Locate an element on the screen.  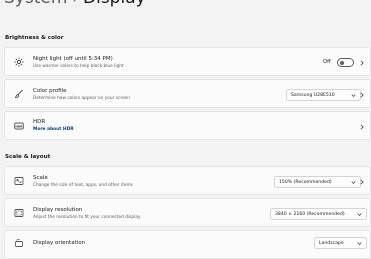
display-orientation-dropdown: Landscape is located at coordinates (340, 243).